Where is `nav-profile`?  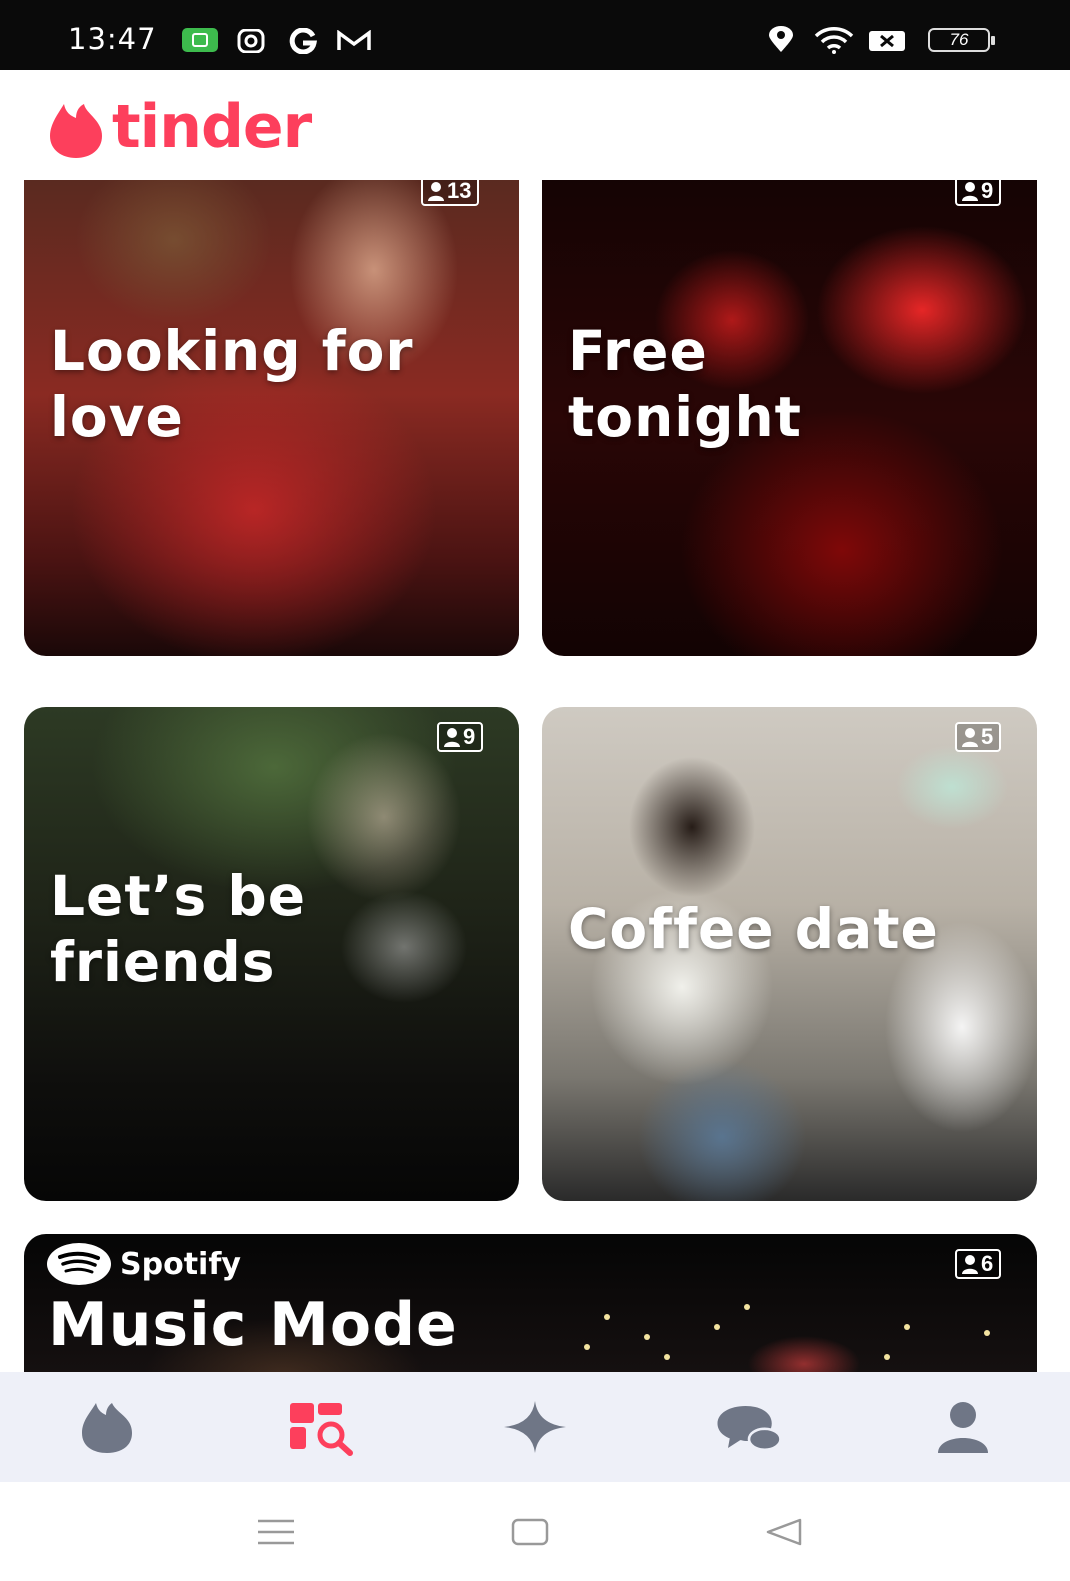
nav-profile is located at coordinates (963, 1427).